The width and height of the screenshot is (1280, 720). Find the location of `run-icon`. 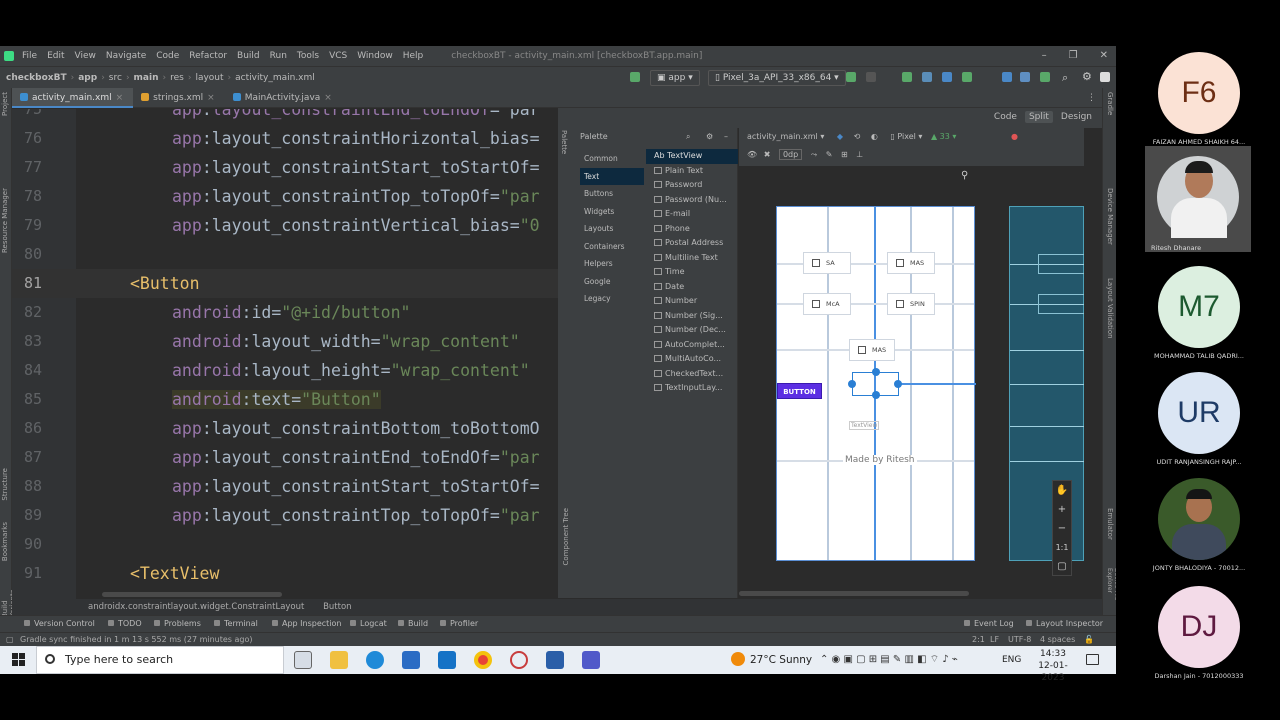

run-icon is located at coordinates (851, 77).